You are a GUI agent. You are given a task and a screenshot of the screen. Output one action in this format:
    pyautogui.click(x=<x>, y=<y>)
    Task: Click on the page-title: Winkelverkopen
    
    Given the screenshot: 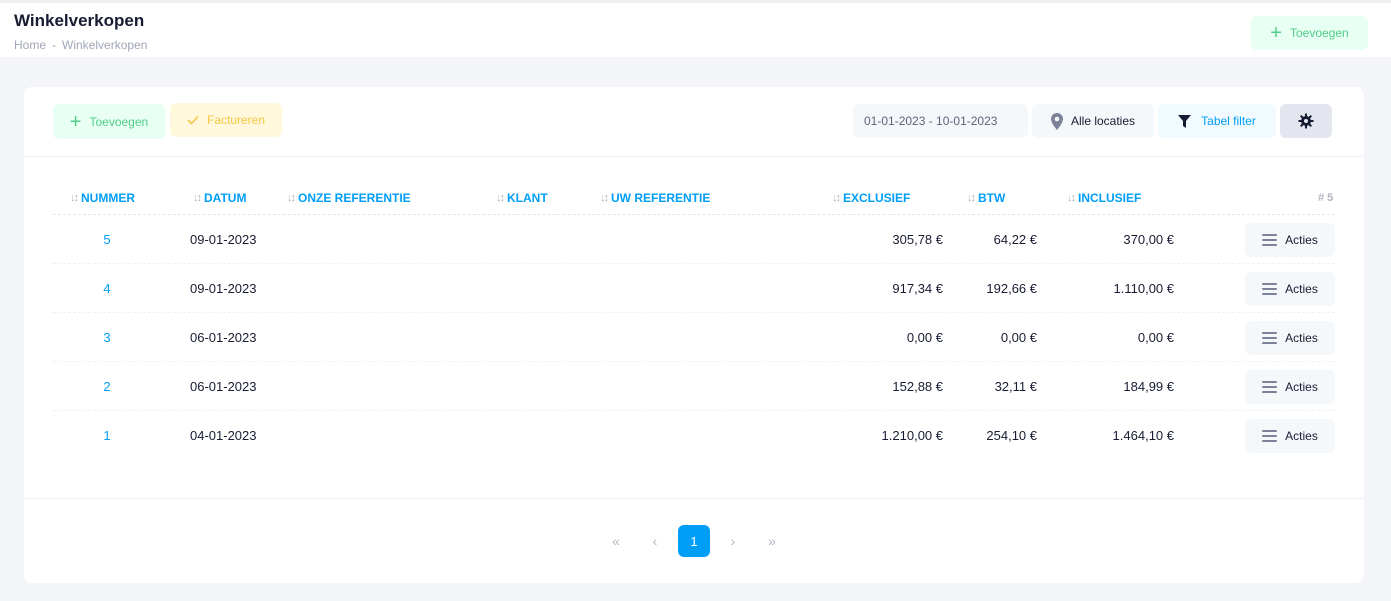 What is the action you would take?
    pyautogui.click(x=79, y=20)
    